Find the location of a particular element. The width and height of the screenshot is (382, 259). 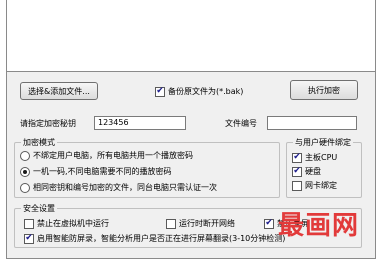

no-network-check-box is located at coordinates (171, 223).